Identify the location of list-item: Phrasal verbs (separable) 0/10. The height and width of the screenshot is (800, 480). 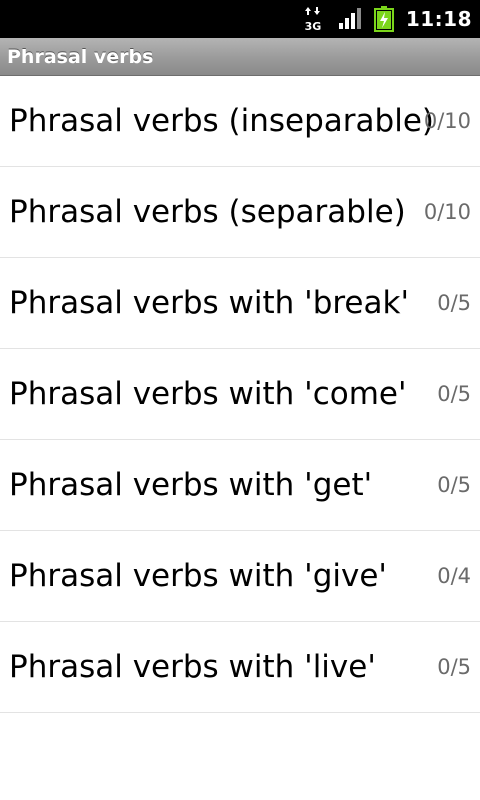
(240, 212).